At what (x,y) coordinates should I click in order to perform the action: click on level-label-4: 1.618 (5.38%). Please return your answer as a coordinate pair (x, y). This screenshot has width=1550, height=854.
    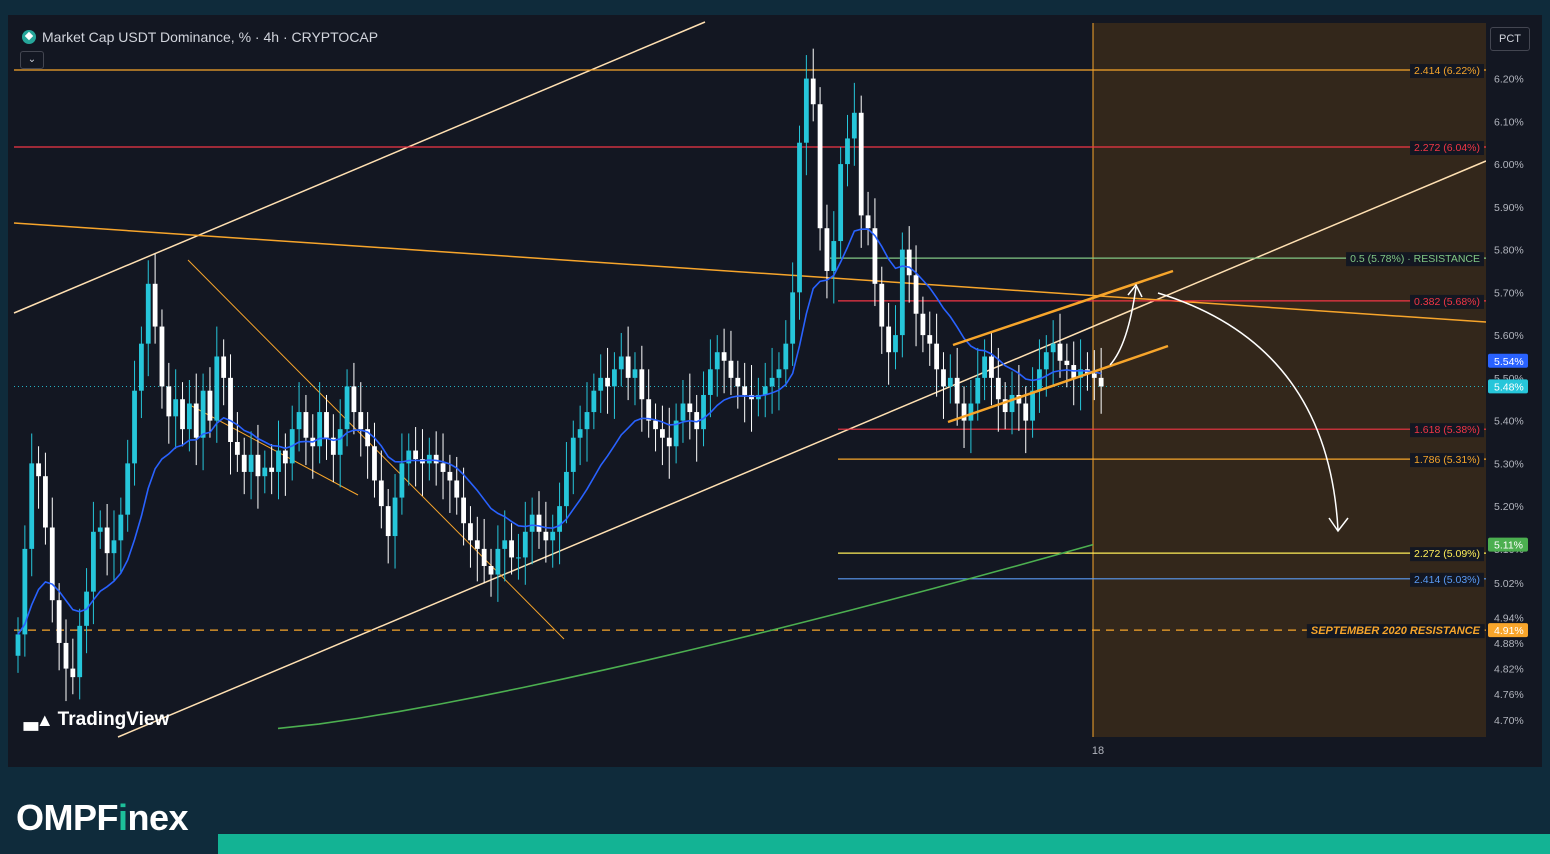
    Looking at the image, I should click on (1447, 430).